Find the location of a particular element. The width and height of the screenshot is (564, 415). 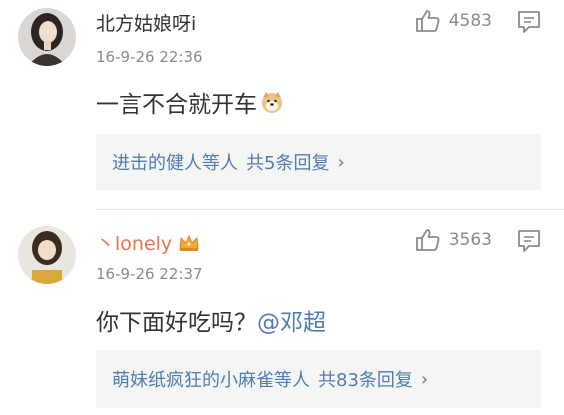

comment-text: 你下面好吃吗？ @邓超 is located at coordinates (211, 320).